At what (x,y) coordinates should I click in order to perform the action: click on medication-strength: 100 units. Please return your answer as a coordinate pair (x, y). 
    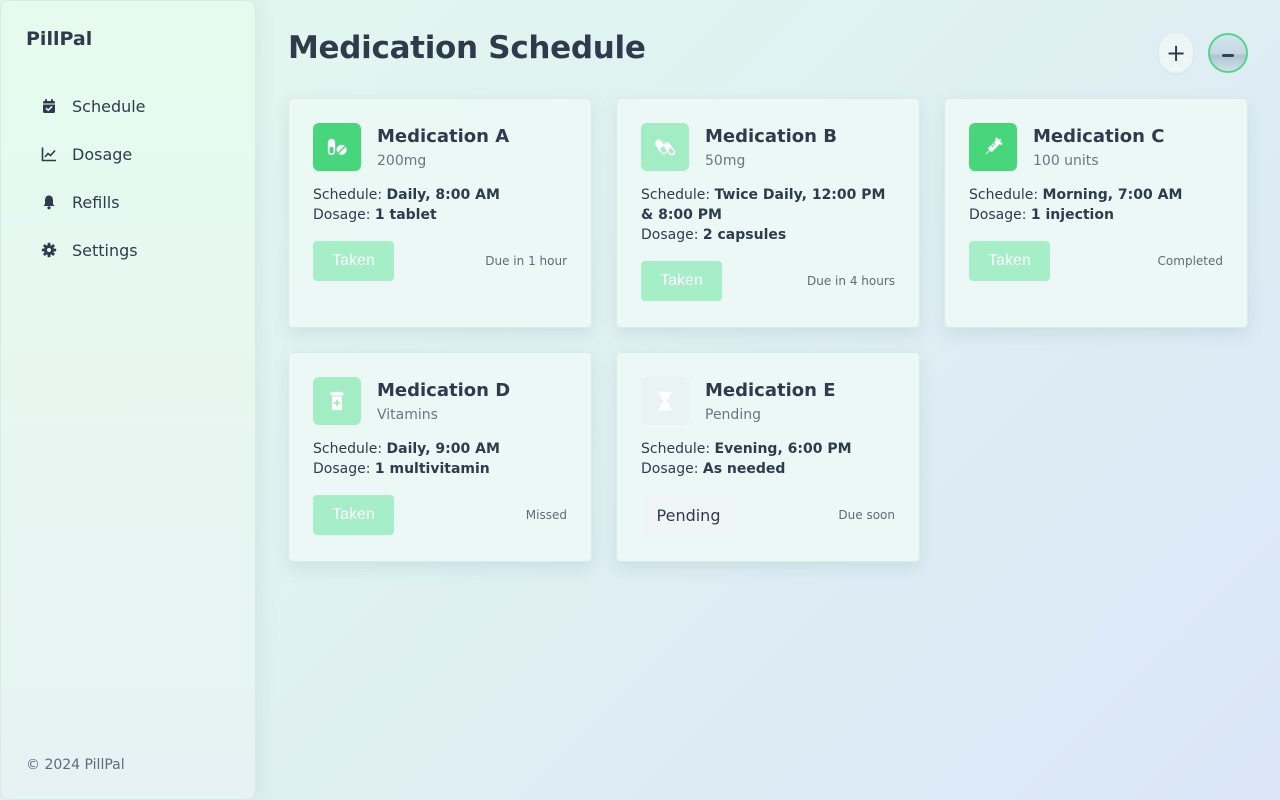
    Looking at the image, I should click on (1066, 161).